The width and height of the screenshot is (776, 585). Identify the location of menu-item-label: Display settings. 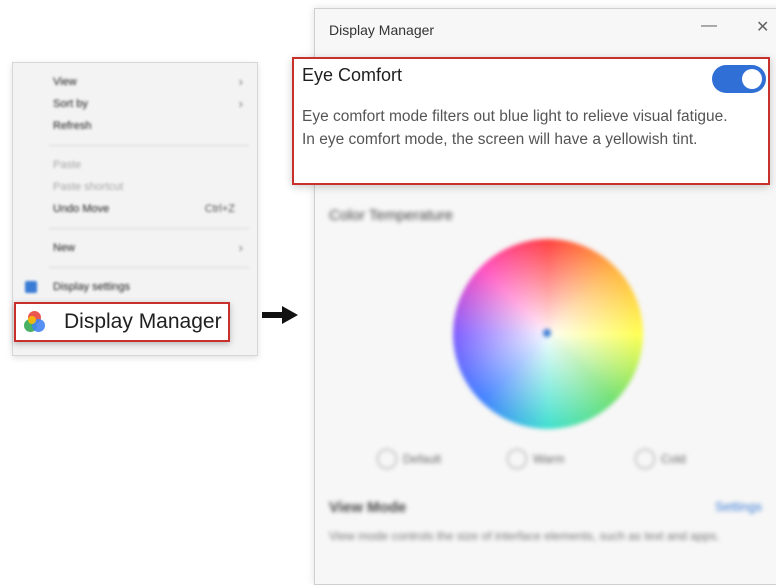
(92, 287).